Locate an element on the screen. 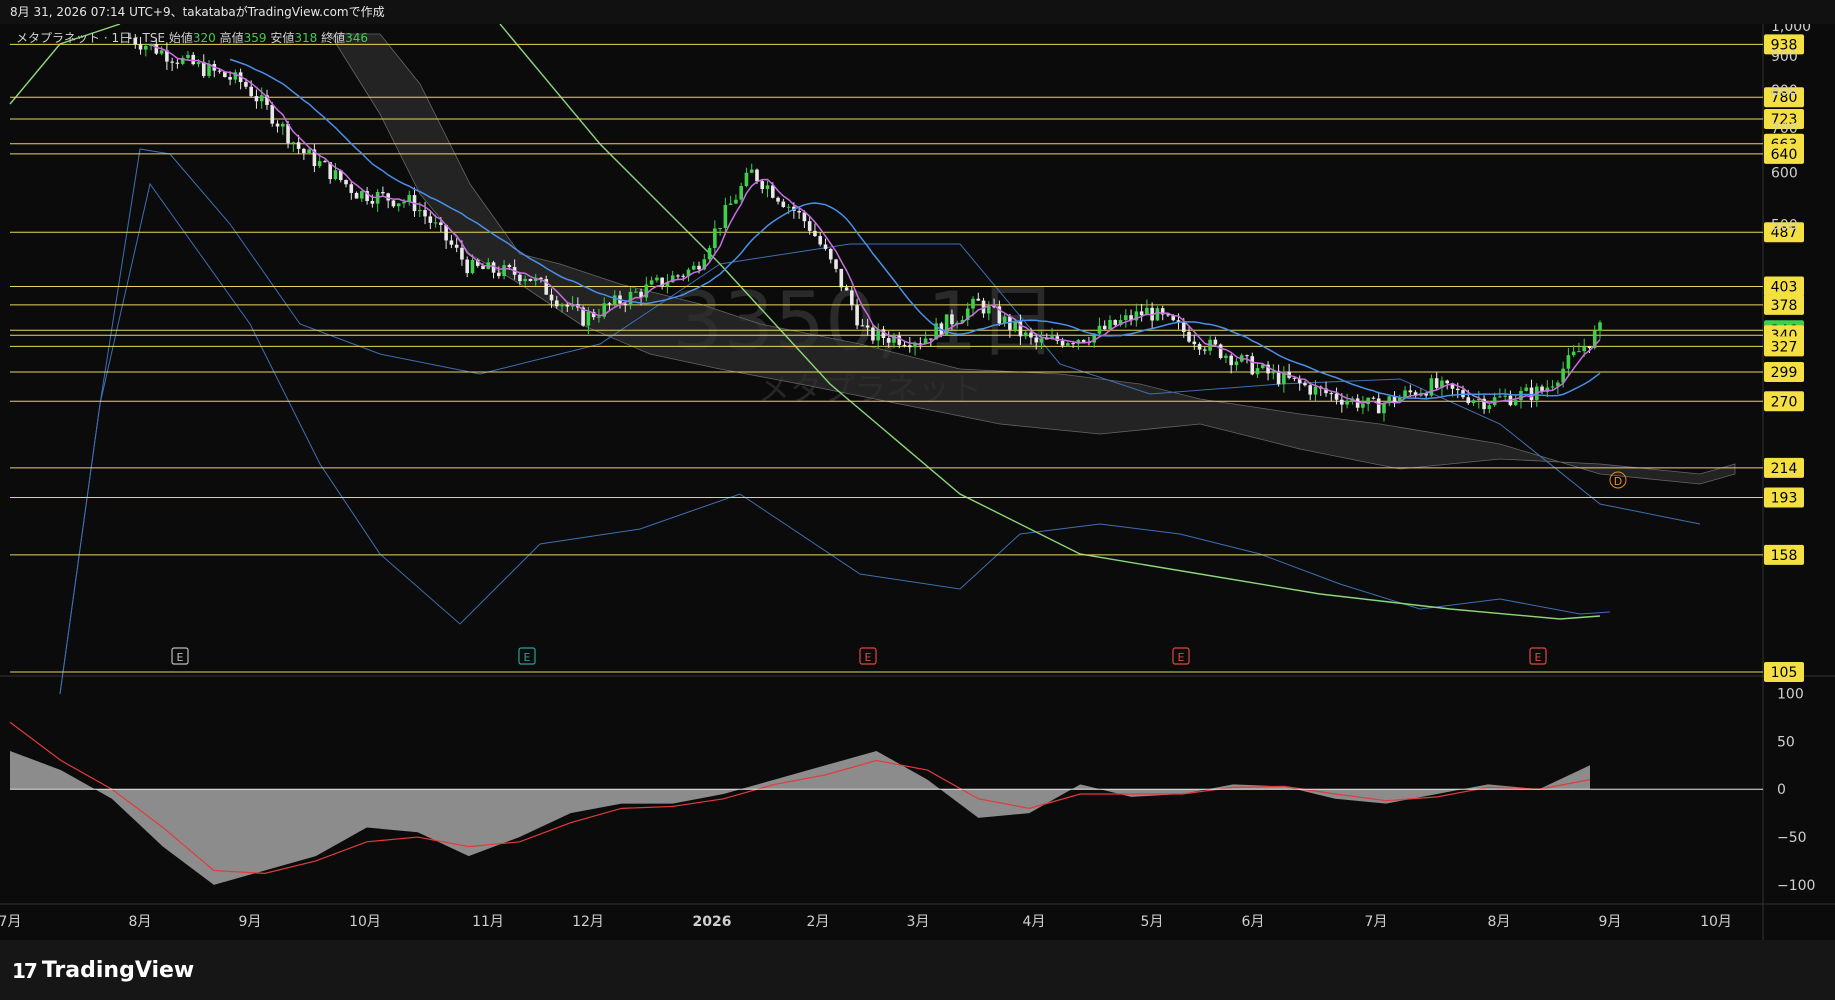  price-level-label: 327 is located at coordinates (1784, 347).